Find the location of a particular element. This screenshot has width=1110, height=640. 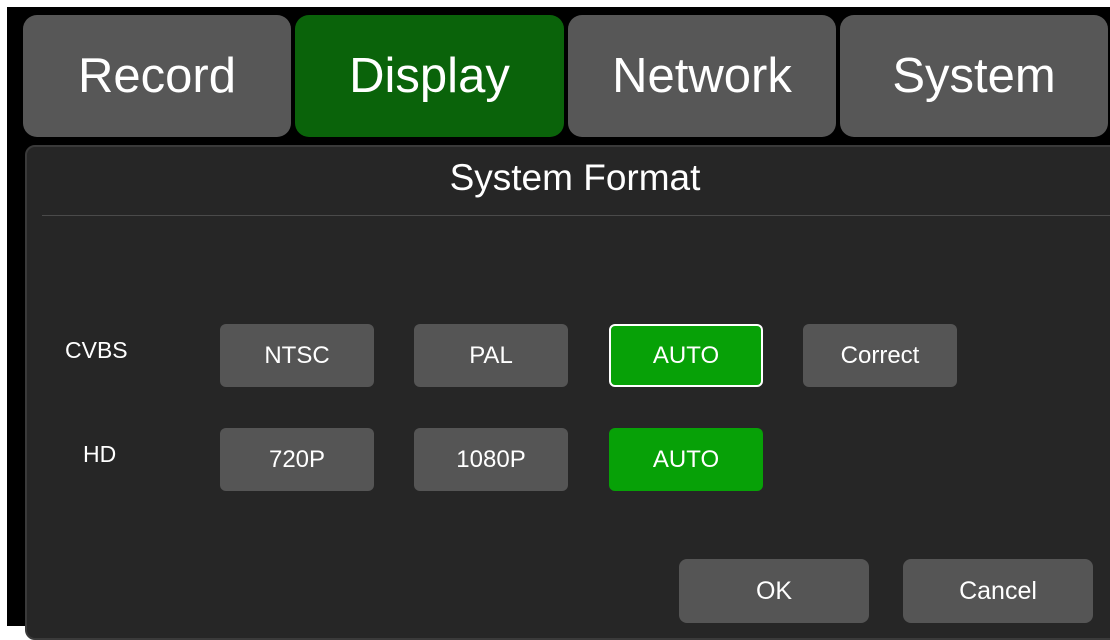

ok-button: OK is located at coordinates (774, 591).